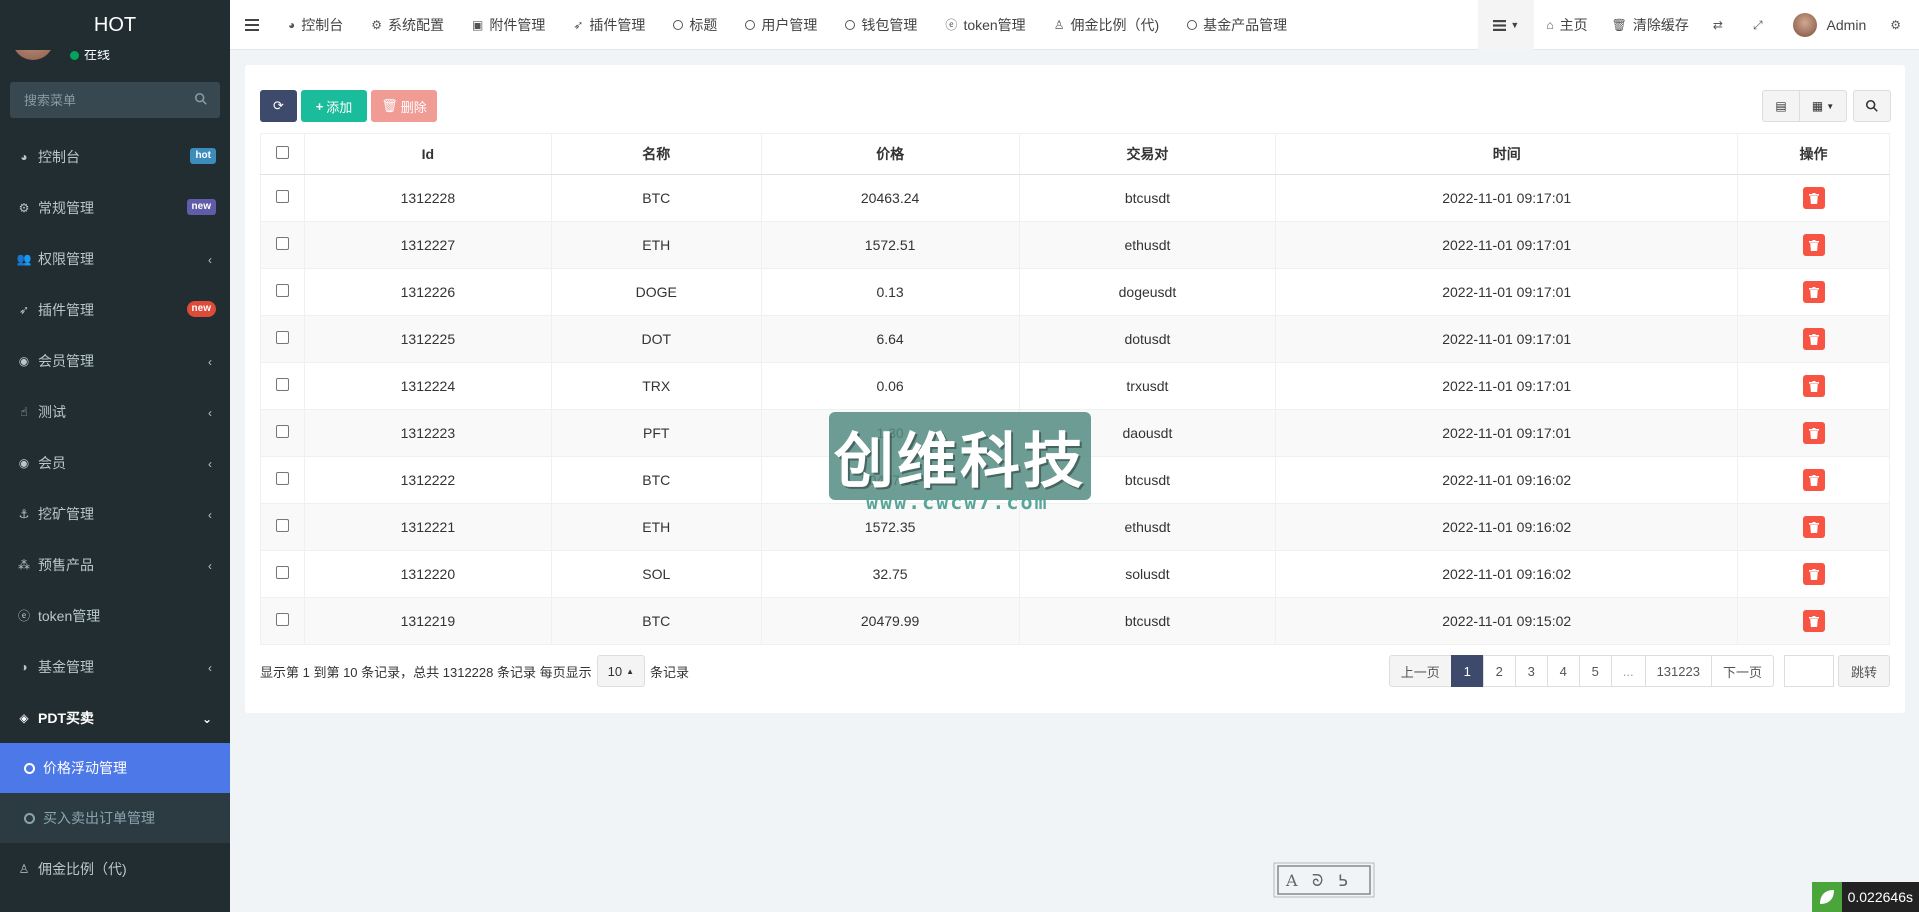  What do you see at coordinates (1106, 25) in the screenshot?
I see `tab-commission: ♙ 佣金比例（代)` at bounding box center [1106, 25].